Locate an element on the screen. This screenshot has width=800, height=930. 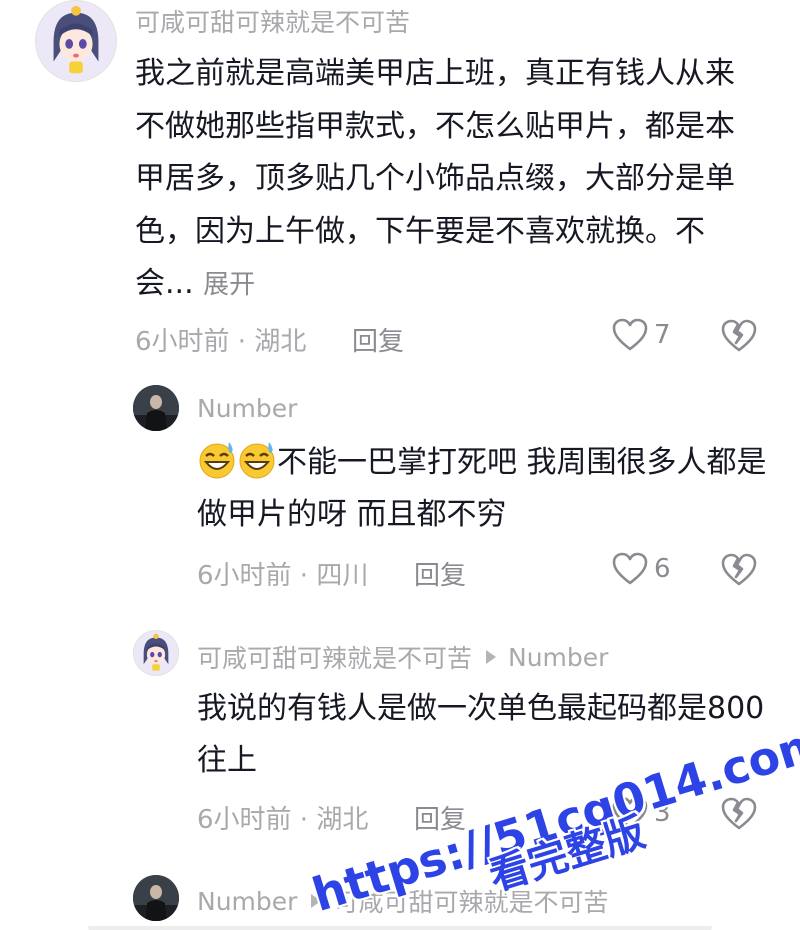
reply-location: 湖北 is located at coordinates (342, 820).